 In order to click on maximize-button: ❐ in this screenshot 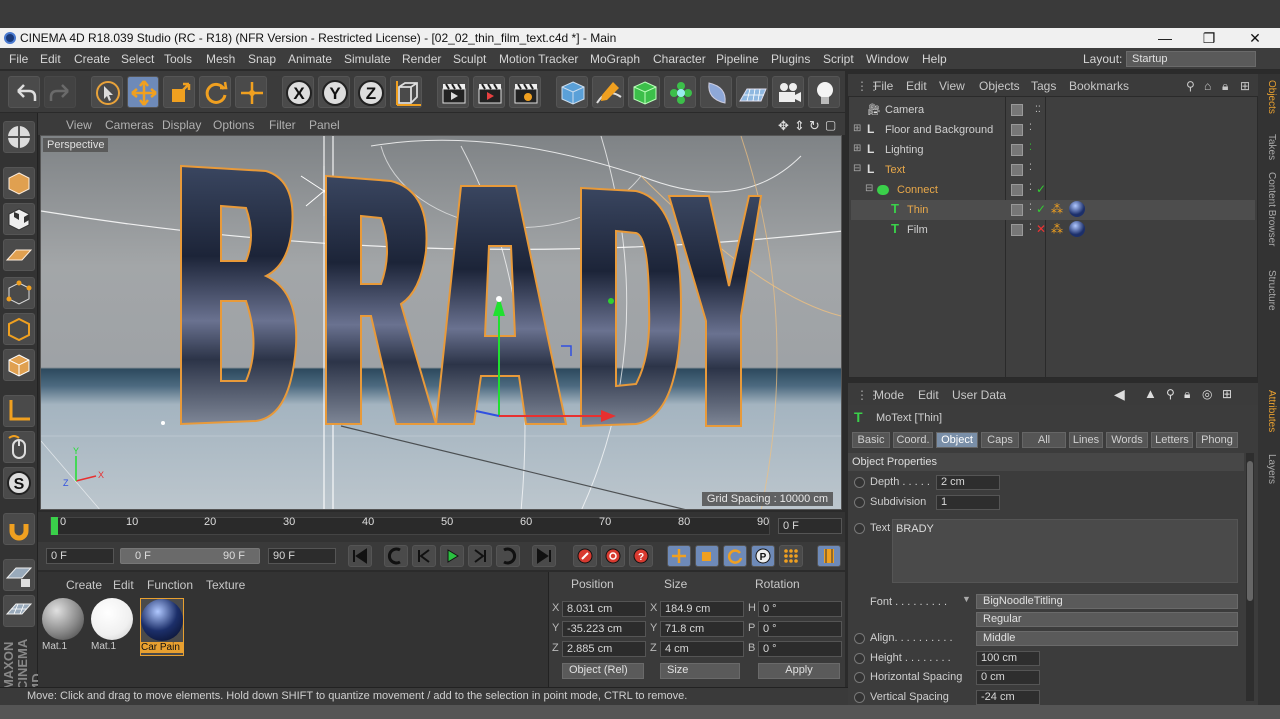, I will do `click(1209, 38)`.